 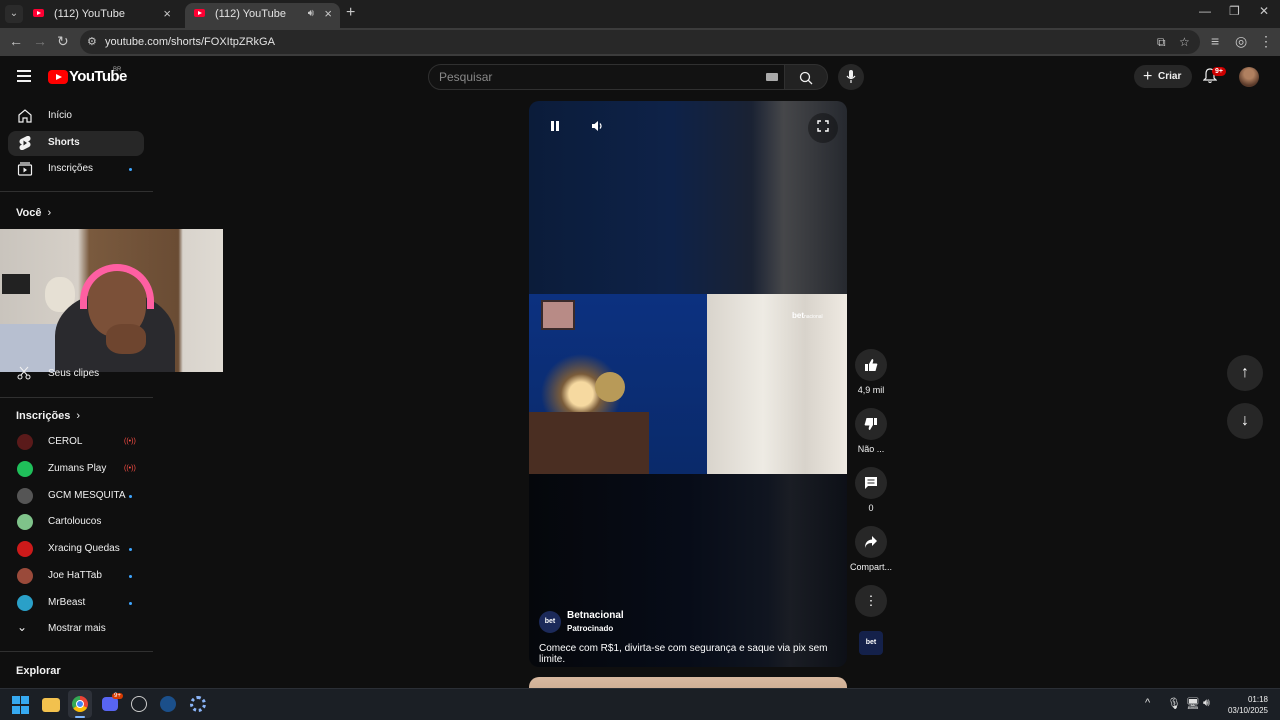 I want to click on start-button-icon, so click(x=21, y=705).